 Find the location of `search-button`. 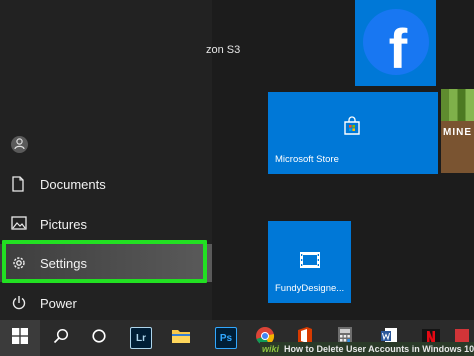

search-button is located at coordinates (61, 338).